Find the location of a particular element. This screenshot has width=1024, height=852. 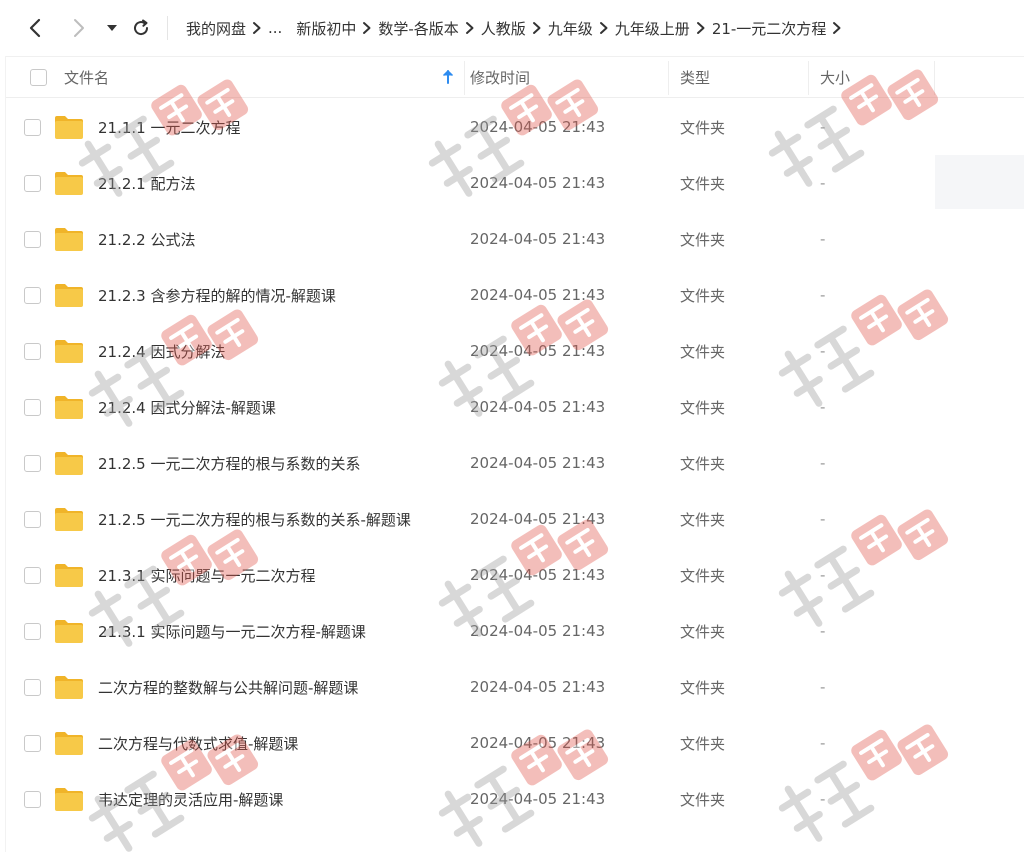

file-name: 21.2.4 因式分解法-解题课 is located at coordinates (187, 407).